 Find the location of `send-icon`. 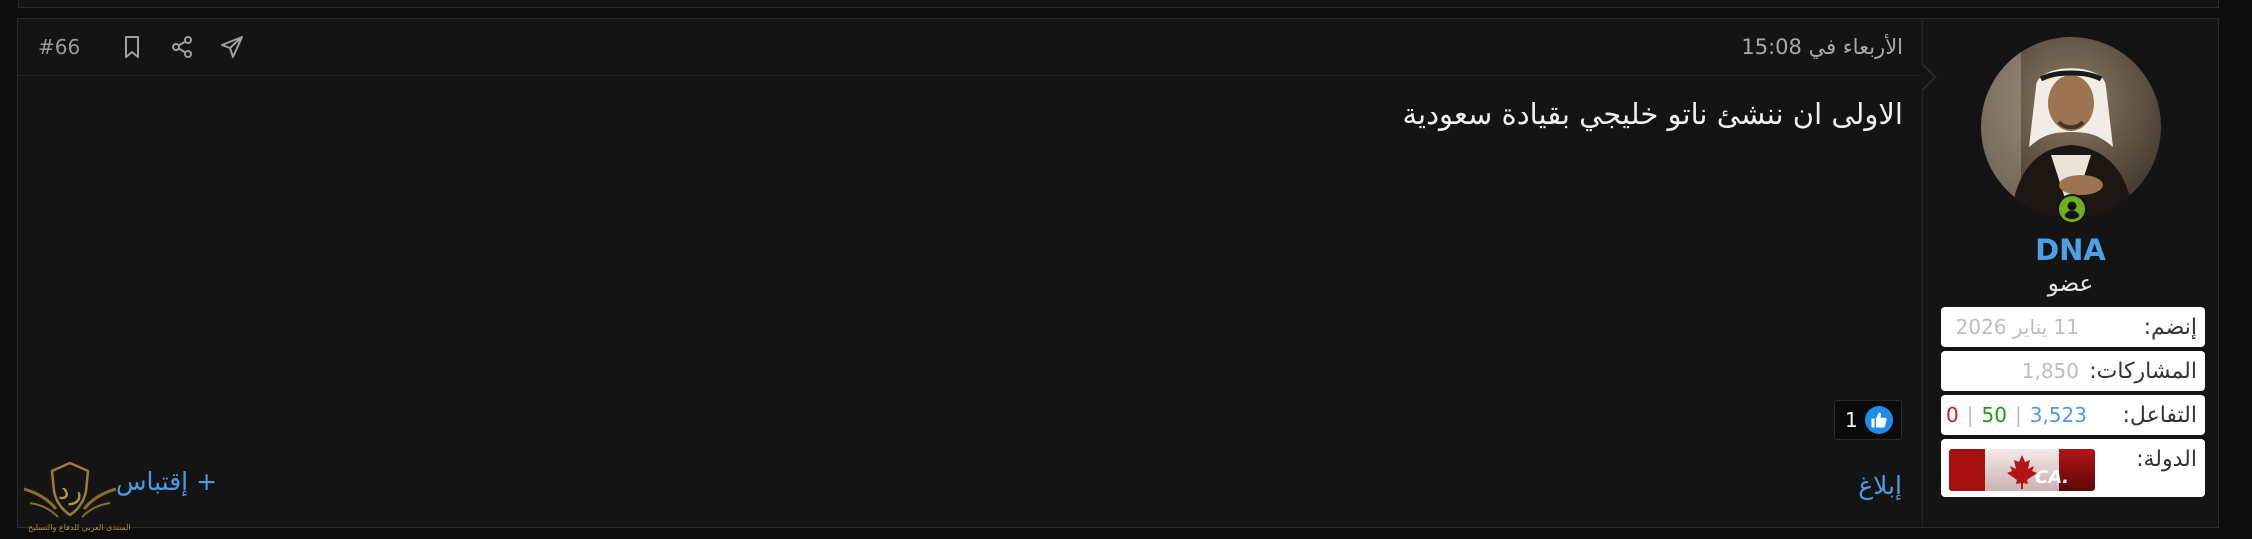

send-icon is located at coordinates (232, 47).